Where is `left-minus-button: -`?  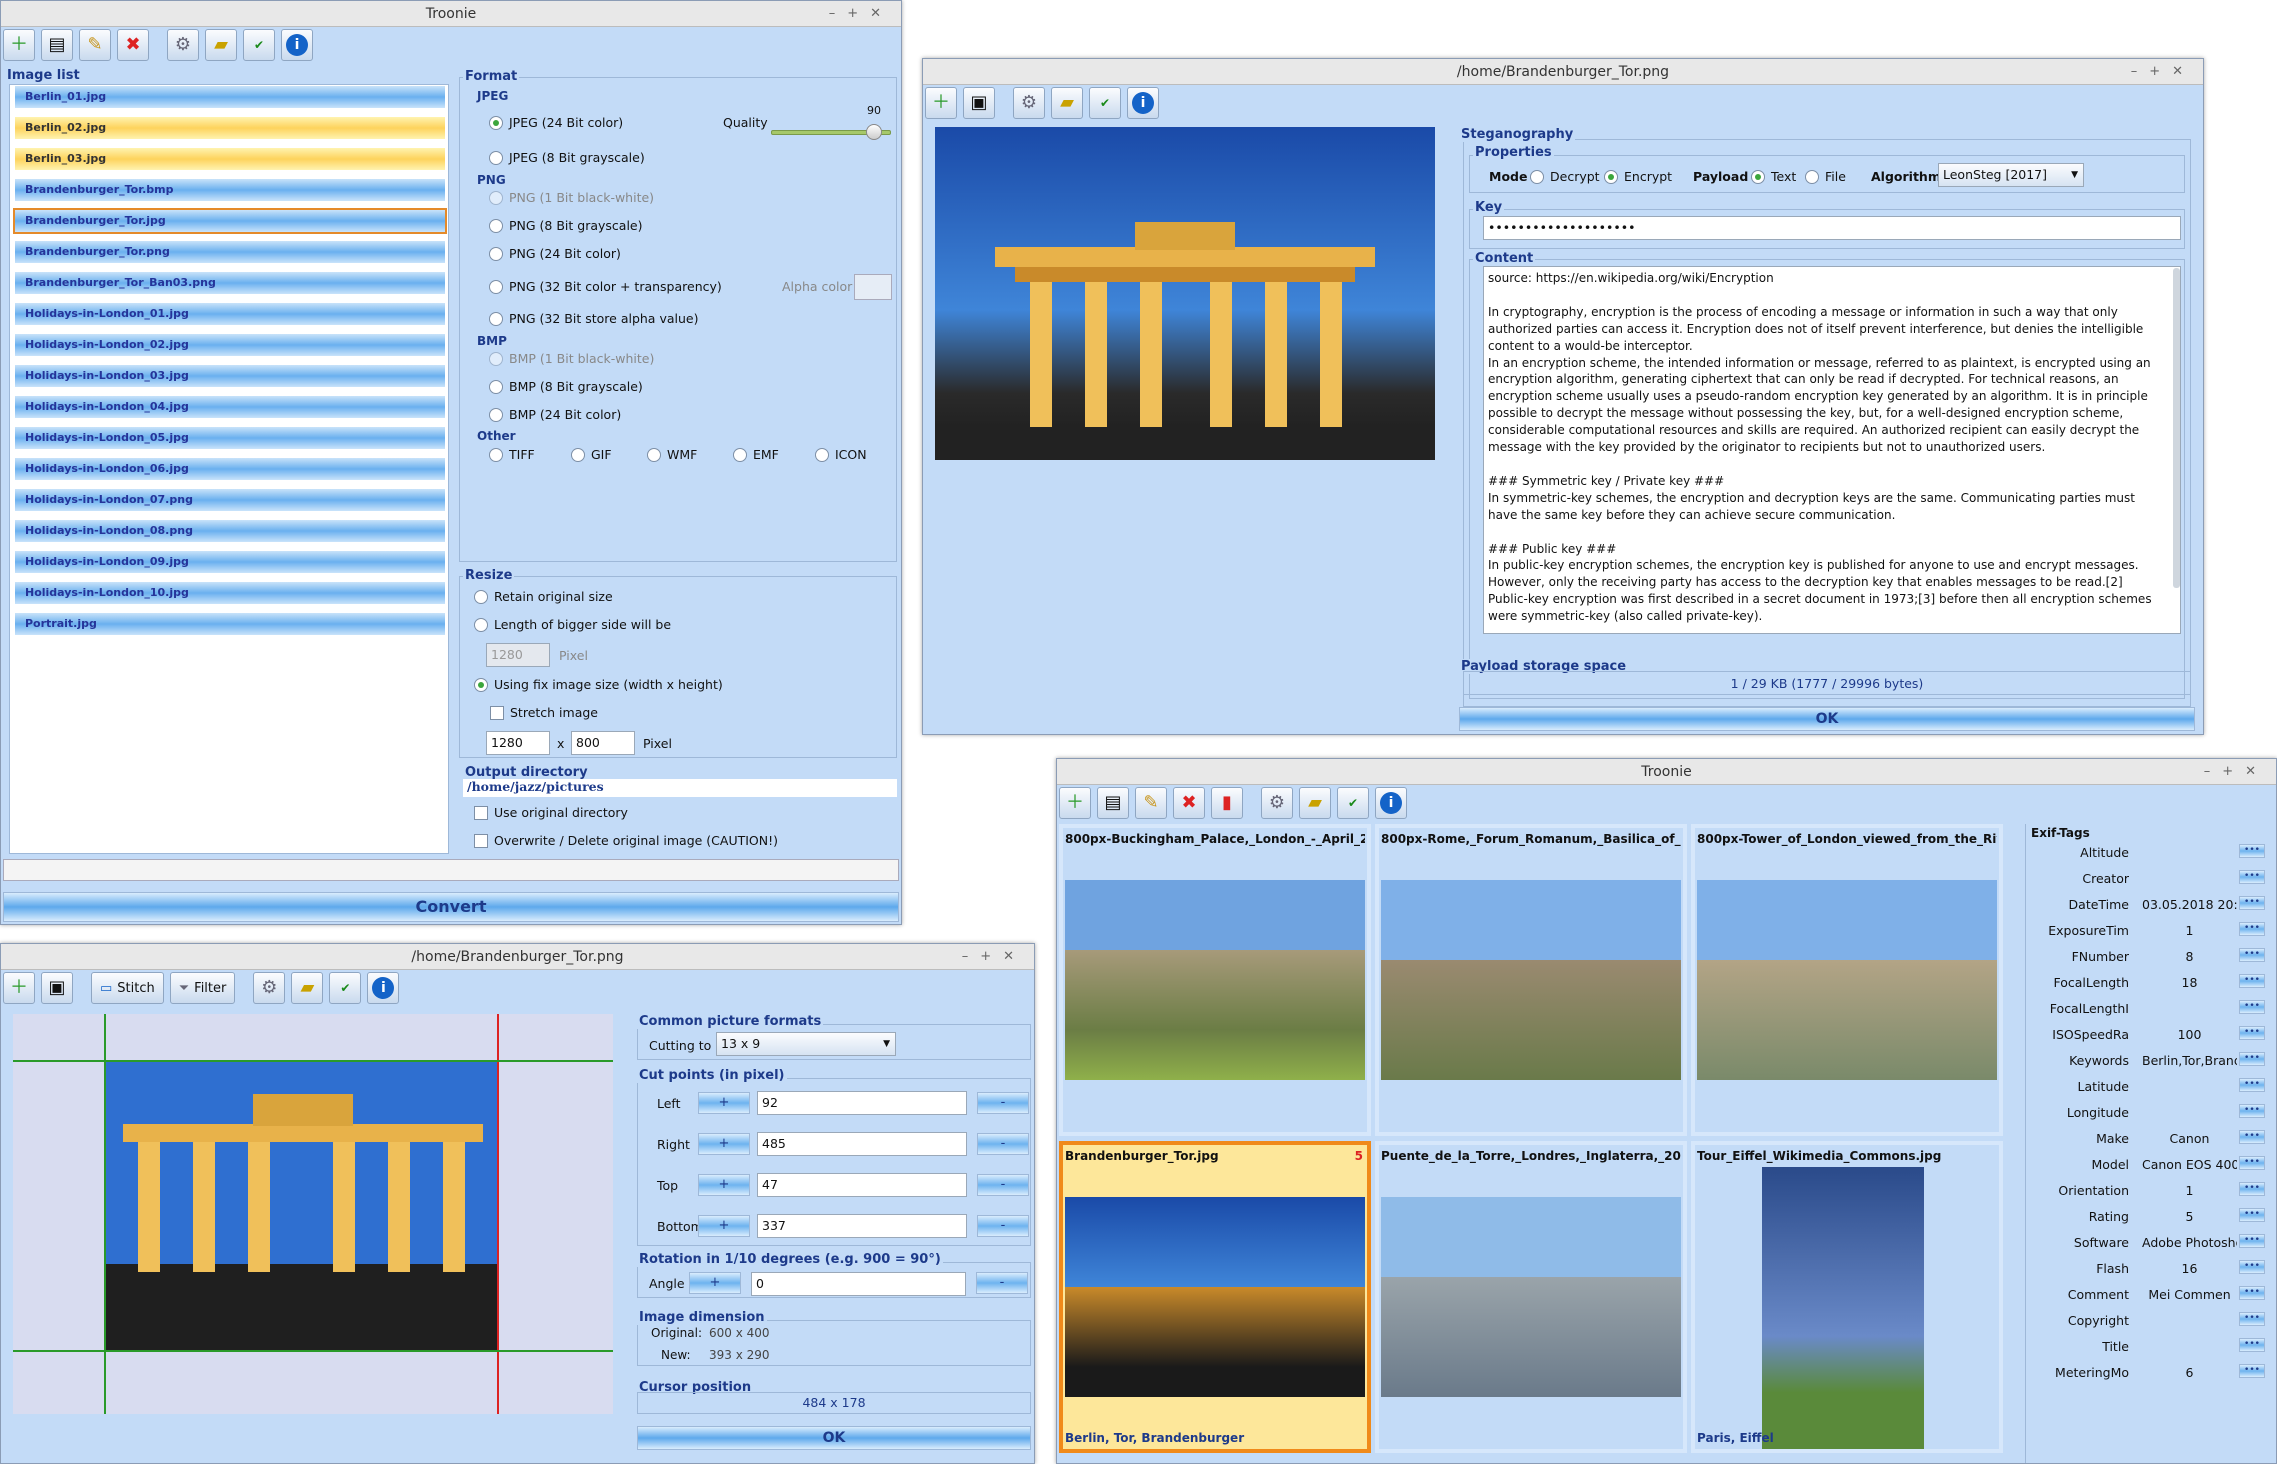 left-minus-button: - is located at coordinates (1003, 1103).